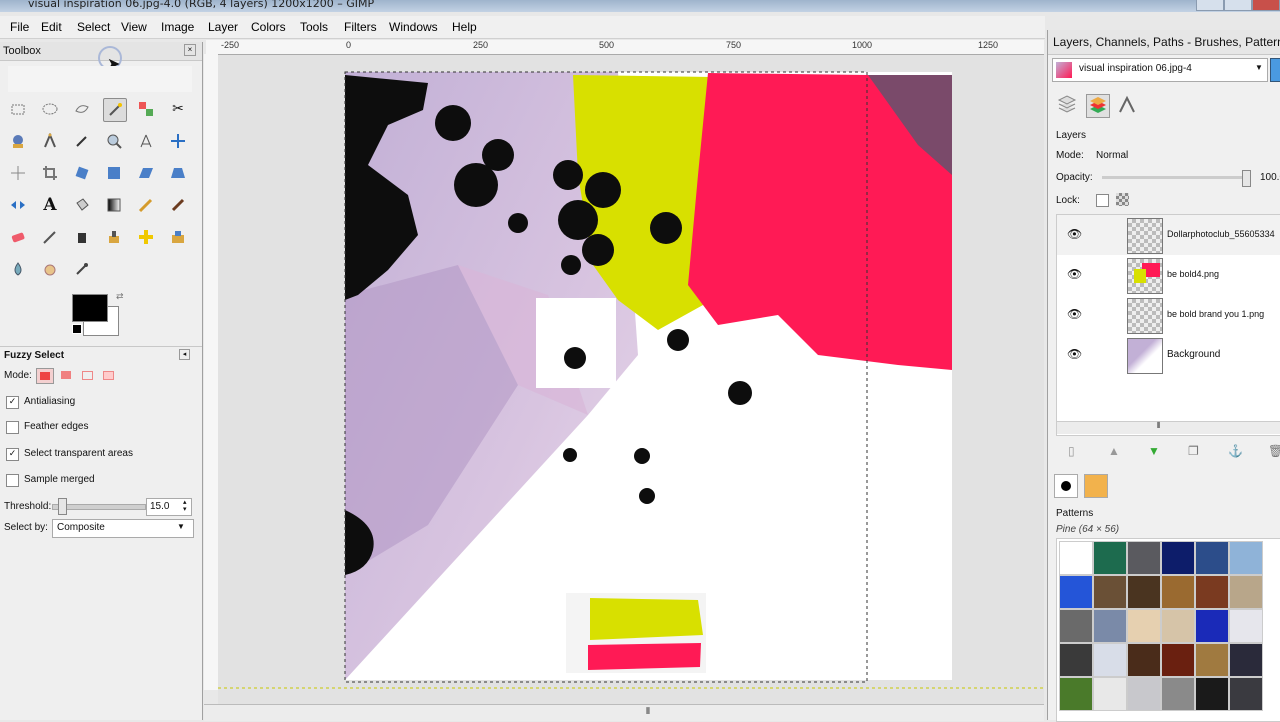 This screenshot has width=1280, height=722. I want to click on text-tool-icon: A, so click(50, 205).